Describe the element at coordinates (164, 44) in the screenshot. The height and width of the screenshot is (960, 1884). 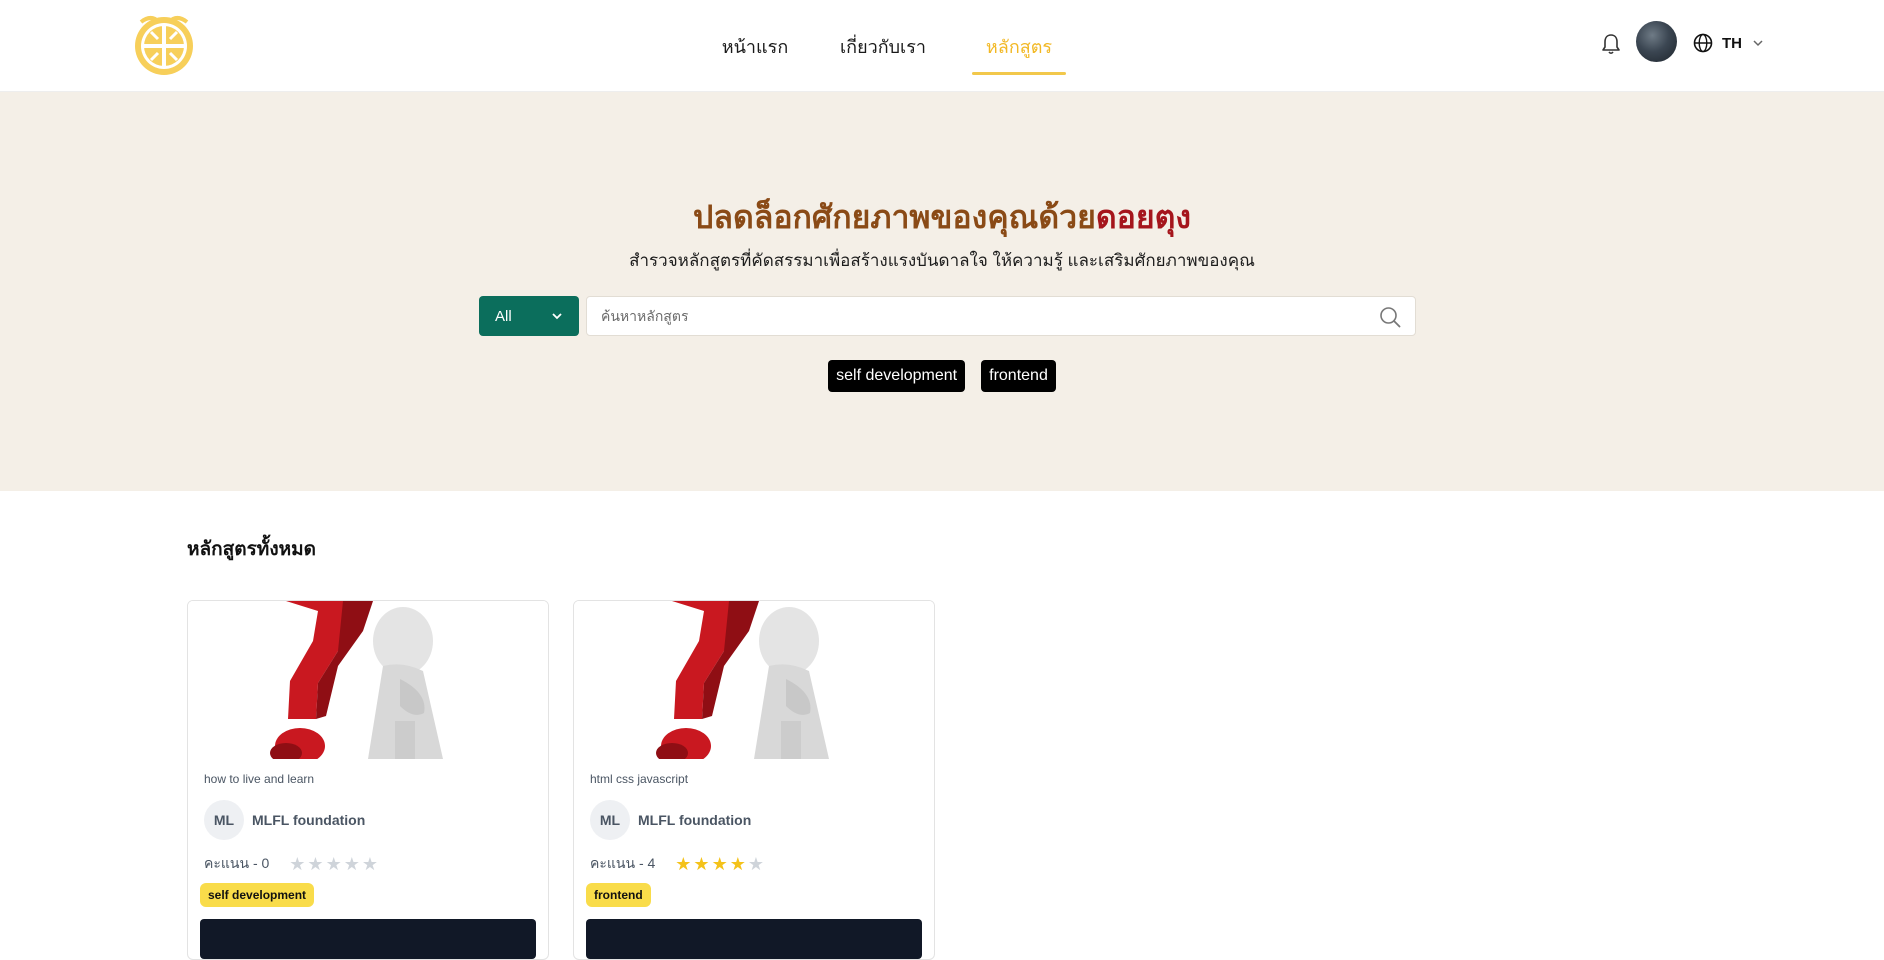
I see `doitung-logo` at that location.